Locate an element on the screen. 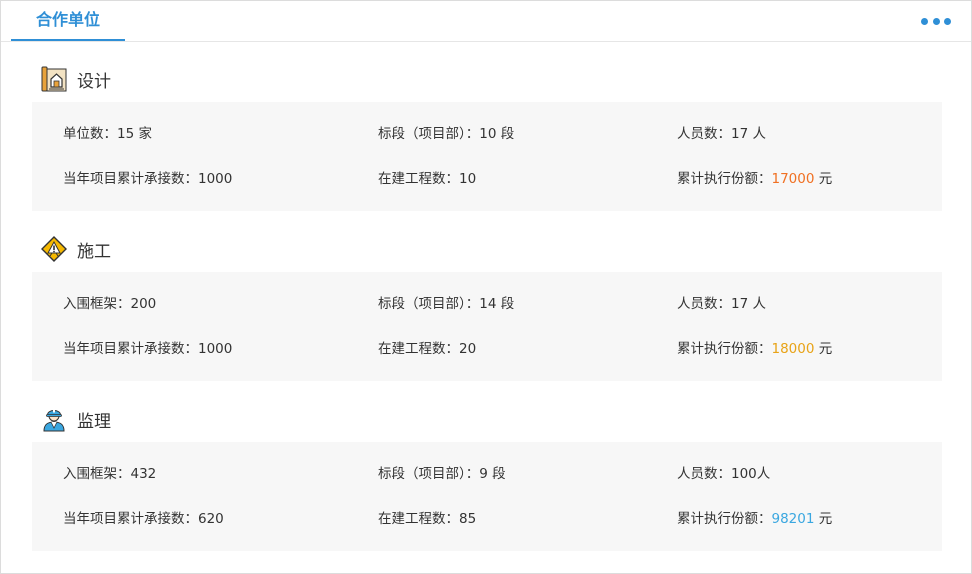 This screenshot has height=574, width=972. panel-header: 合作单位 is located at coordinates (486, 21).